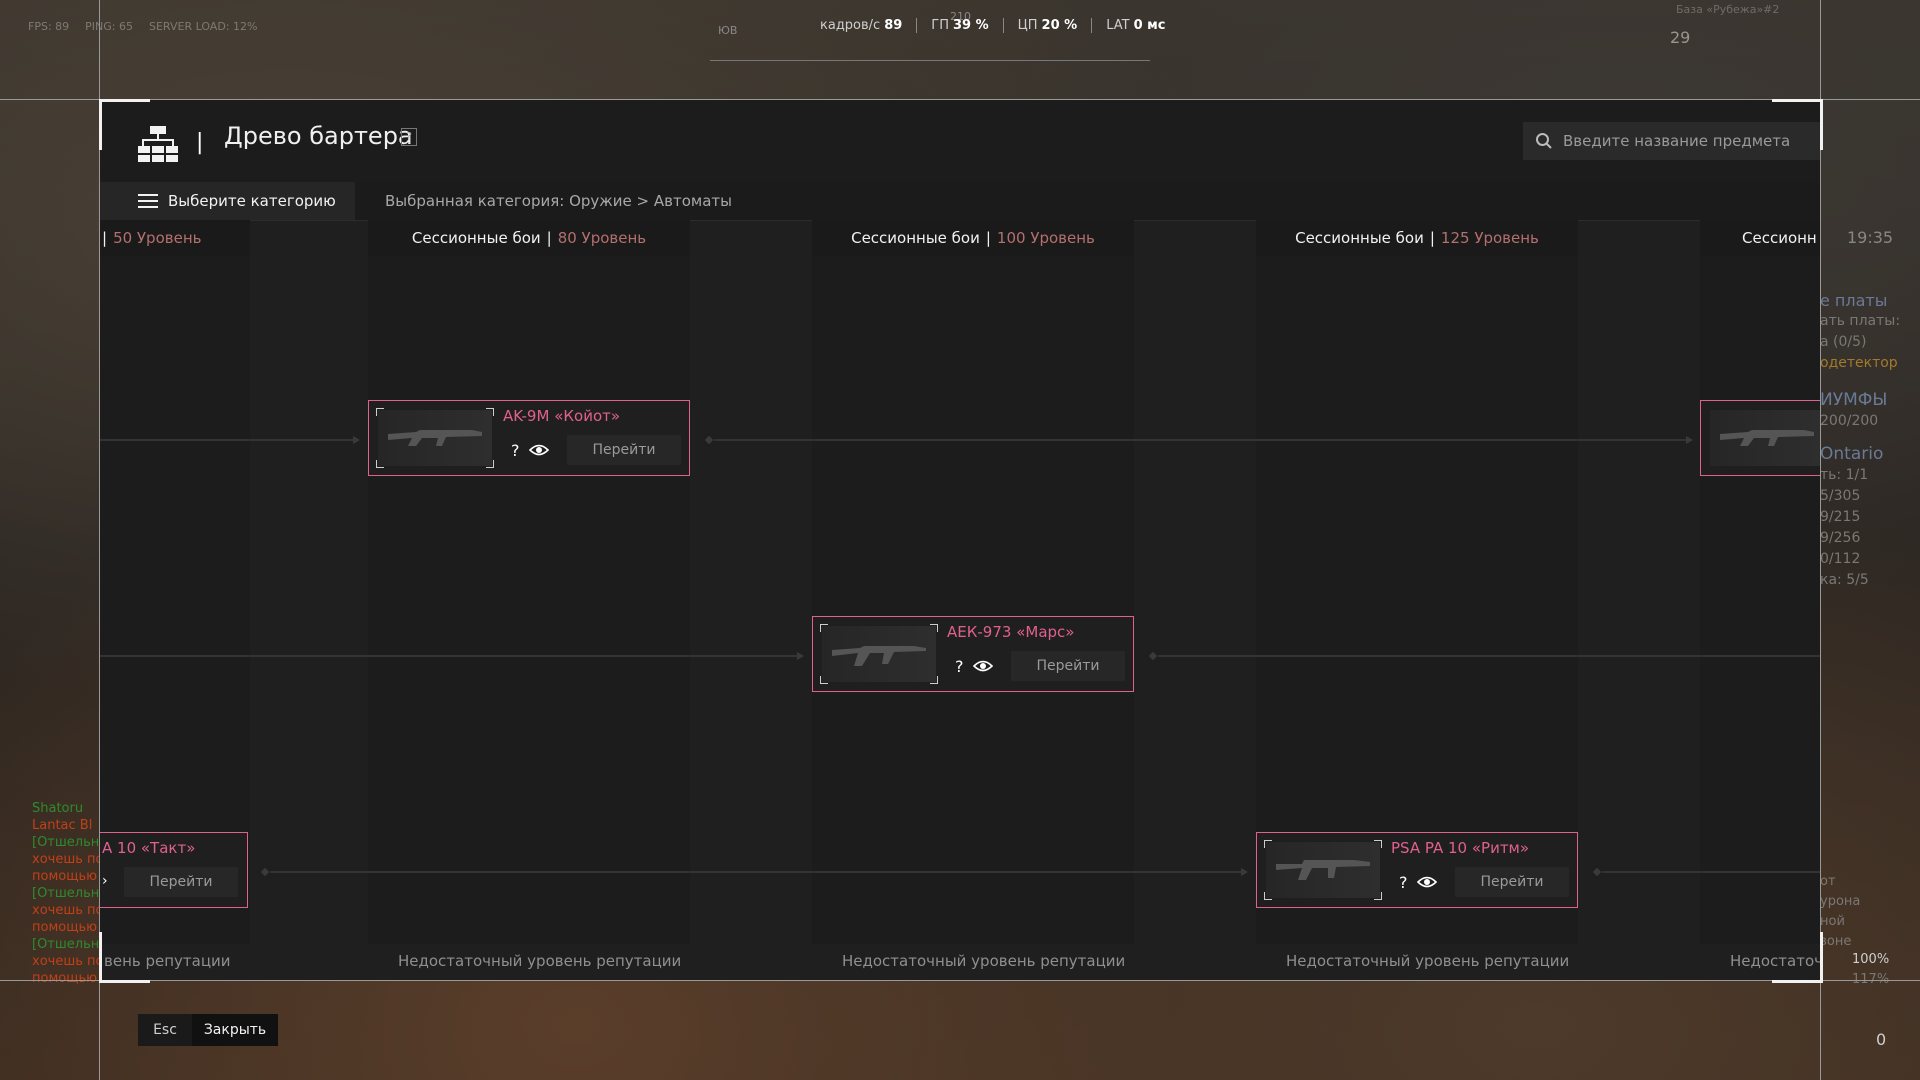 The height and width of the screenshot is (1080, 1920). What do you see at coordinates (930, 35) in the screenshot?
I see `compass: ЮВ 210` at bounding box center [930, 35].